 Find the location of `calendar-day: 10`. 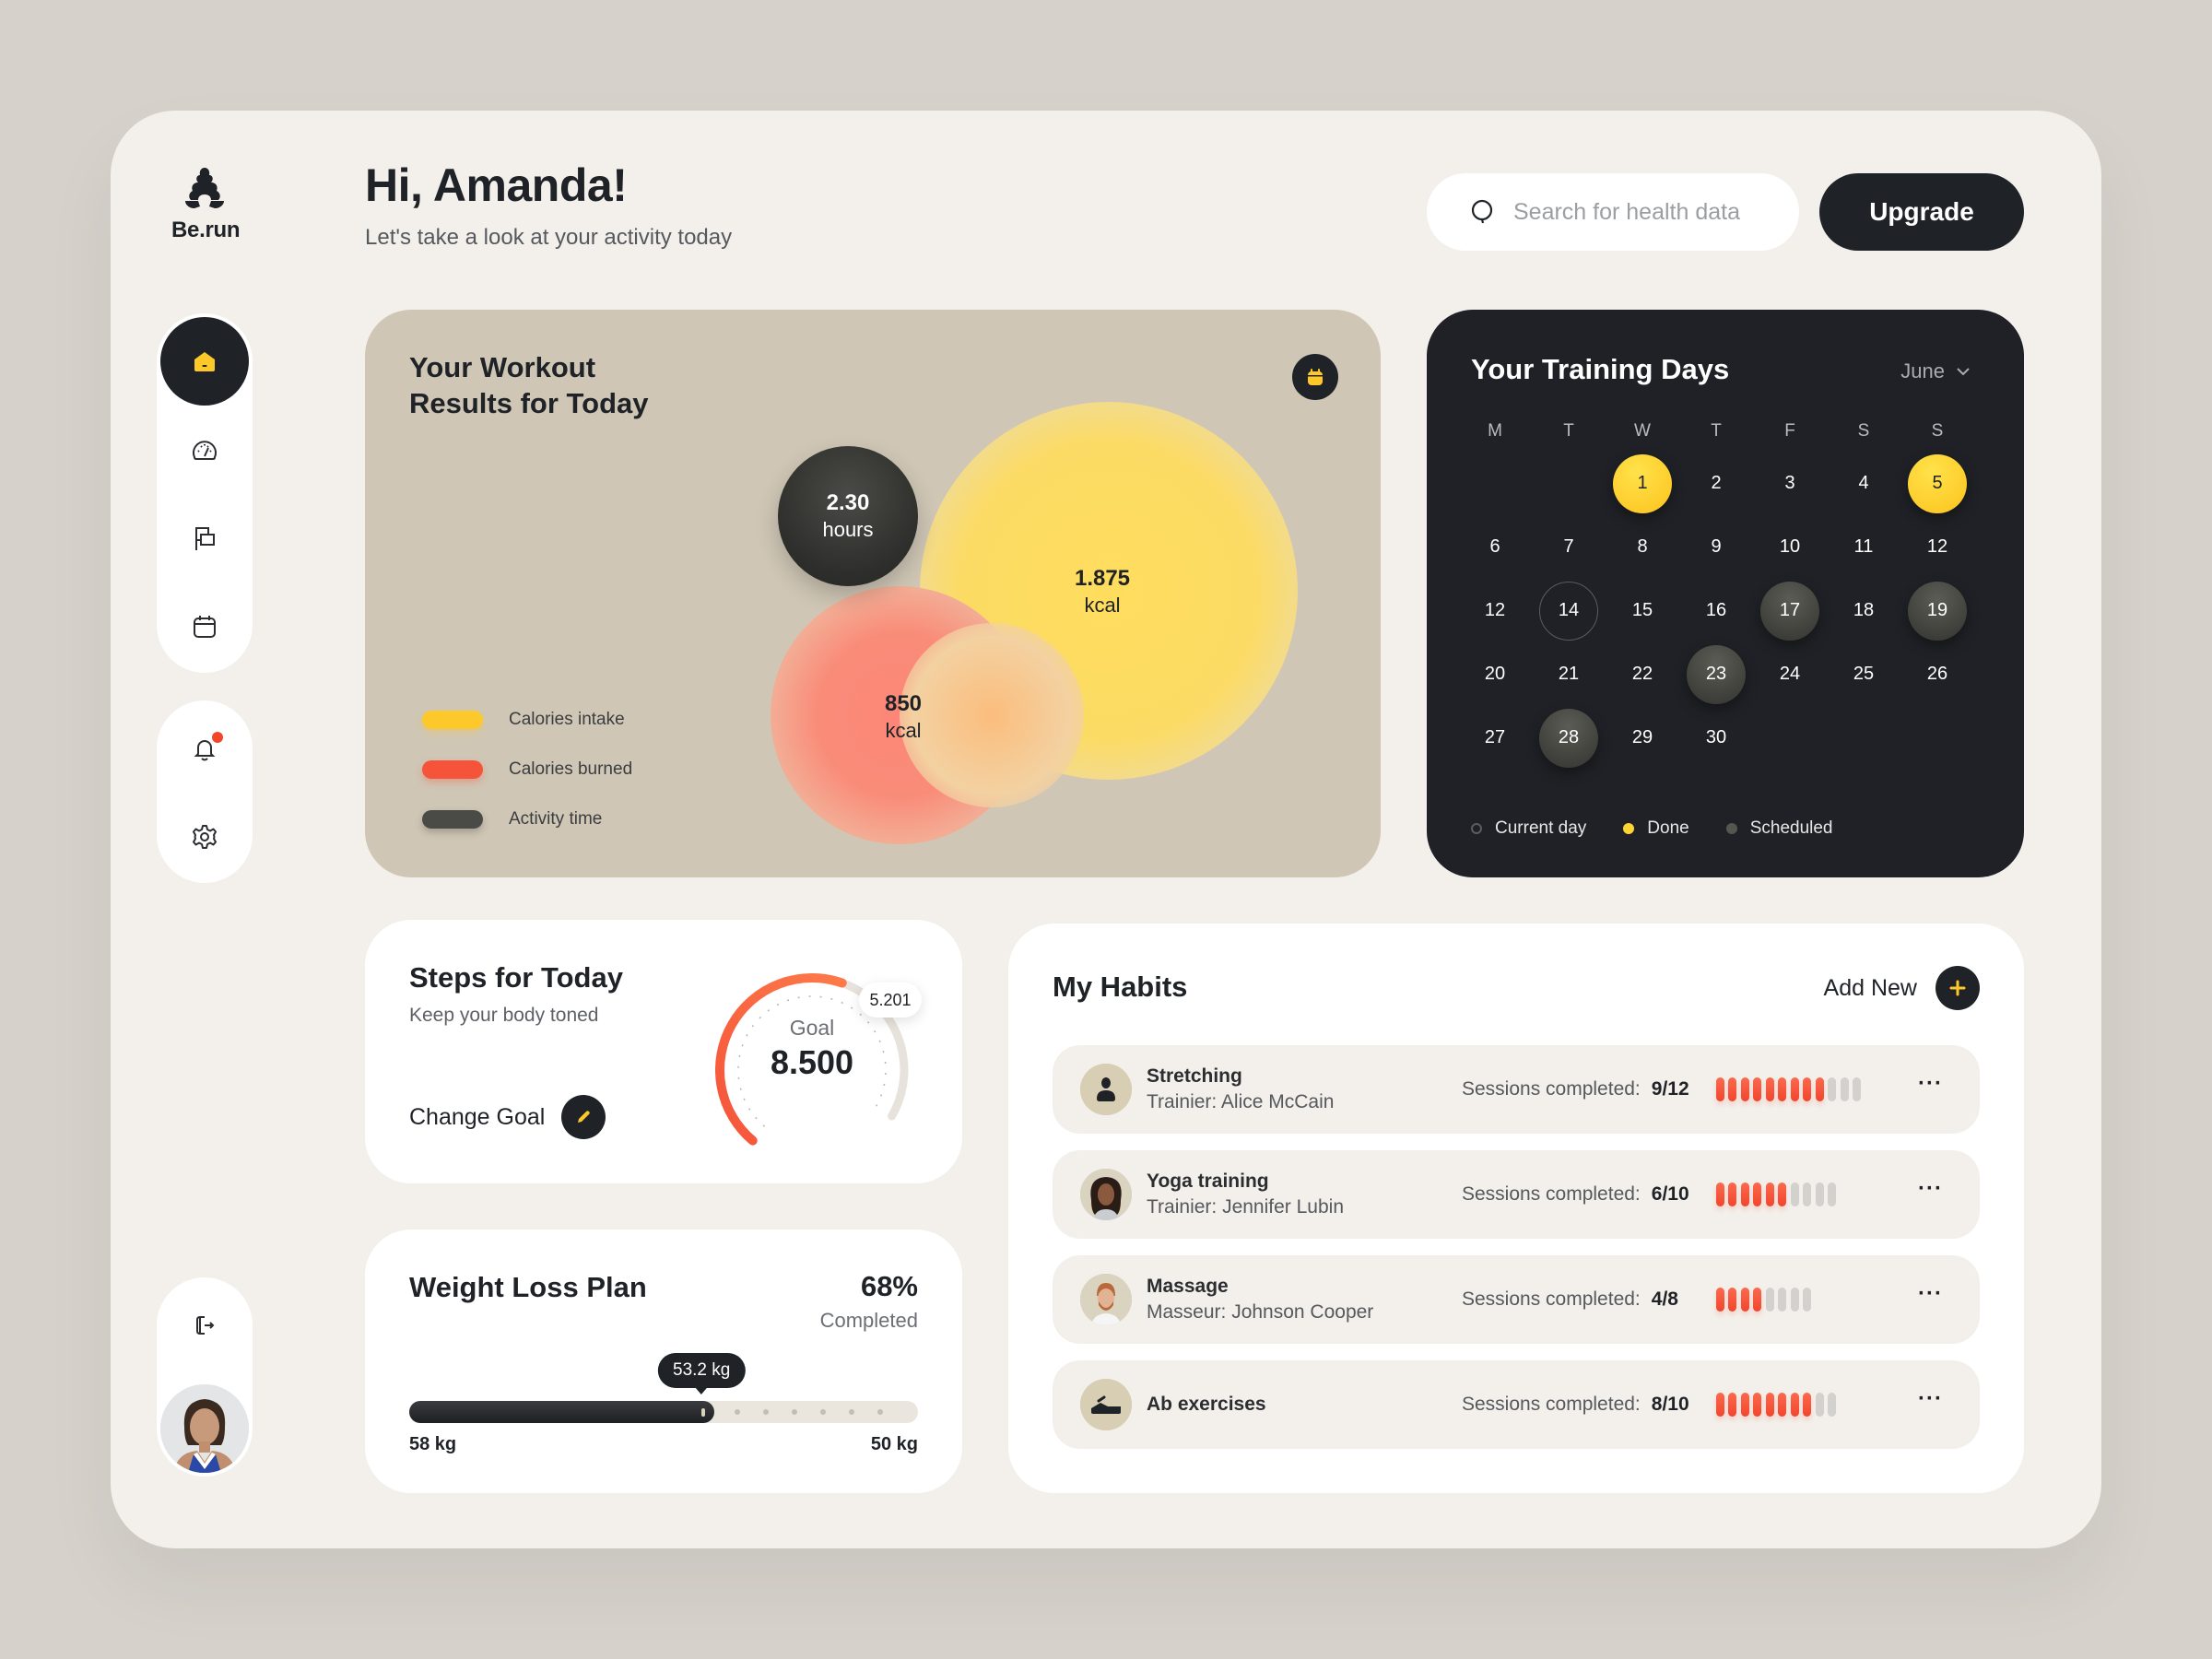

calendar-day: 10 is located at coordinates (1789, 547).